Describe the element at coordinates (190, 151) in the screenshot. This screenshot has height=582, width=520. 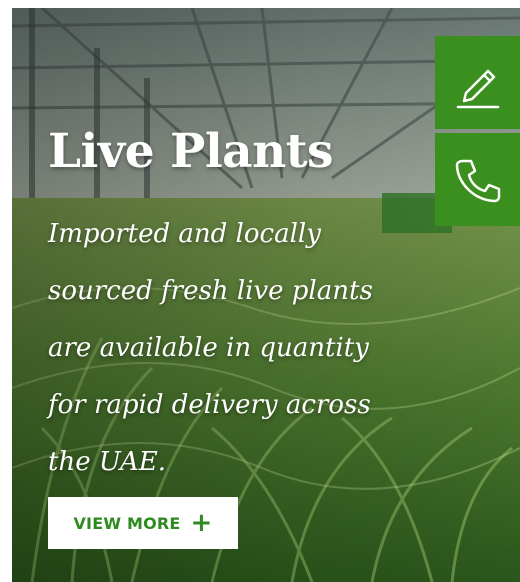
I see `hero-title: Live Plants` at that location.